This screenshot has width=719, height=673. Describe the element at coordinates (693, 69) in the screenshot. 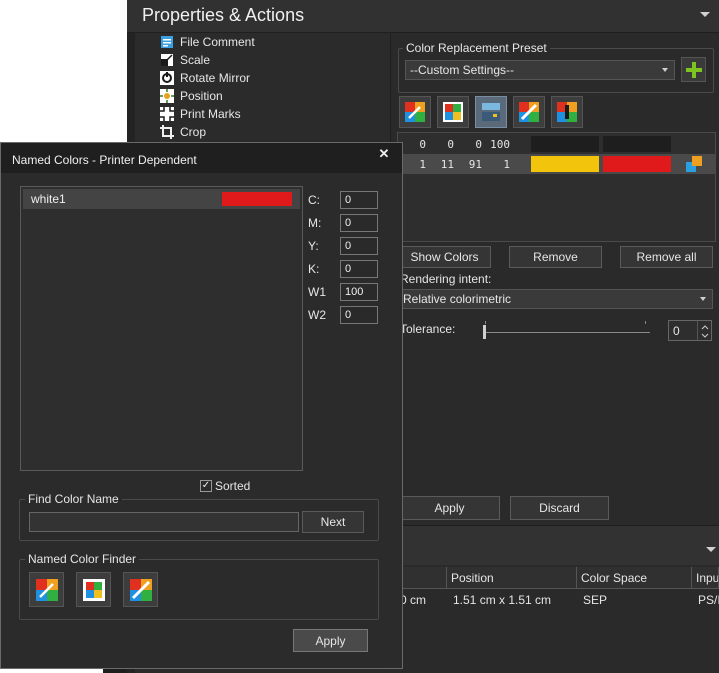

I see `add-preset-button` at that location.